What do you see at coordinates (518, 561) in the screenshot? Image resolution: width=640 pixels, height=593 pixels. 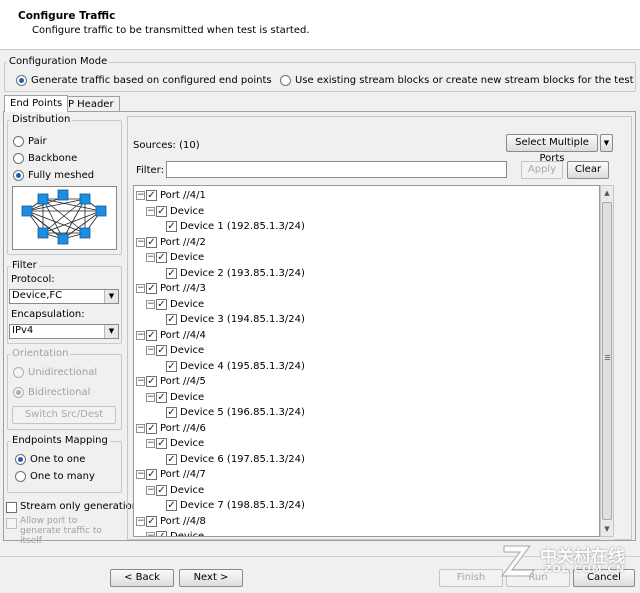 I see `zol-logo-icon` at bounding box center [518, 561].